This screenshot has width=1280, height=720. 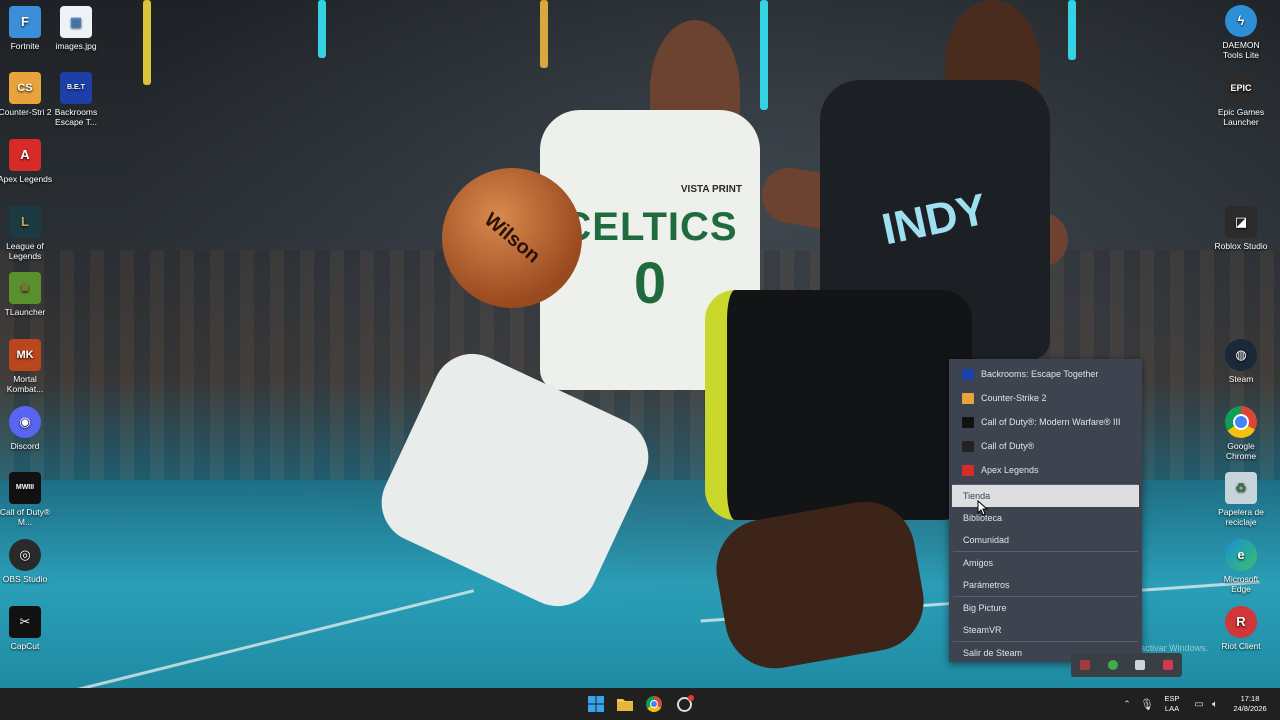 What do you see at coordinates (1045, 630) in the screenshot?
I see `menu-item-steamvr: SteamVR` at bounding box center [1045, 630].